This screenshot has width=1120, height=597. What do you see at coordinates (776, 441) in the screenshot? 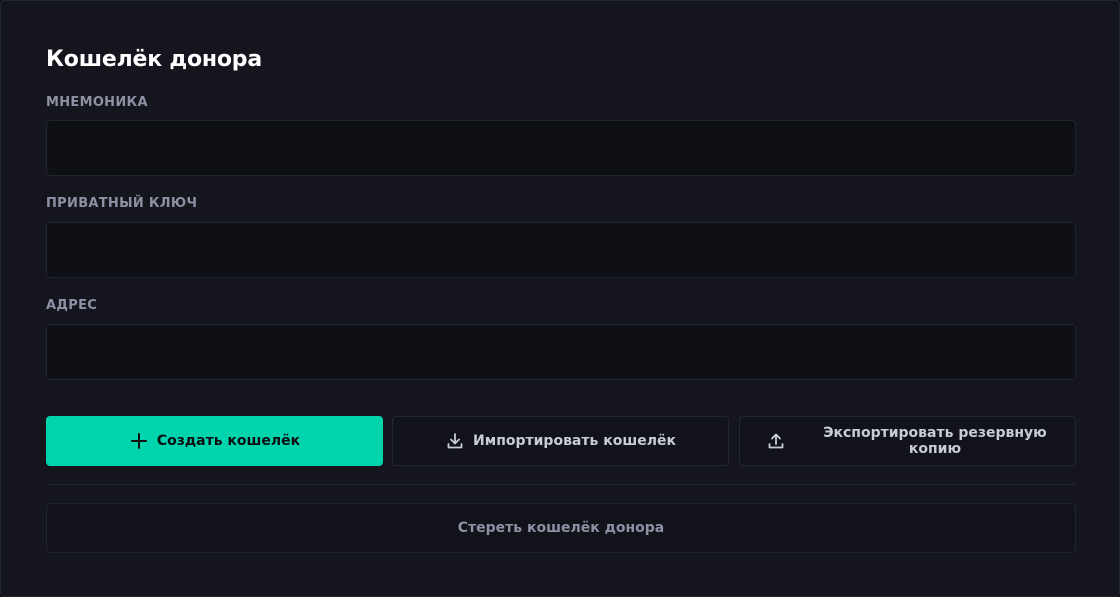
I see `upload-icon` at bounding box center [776, 441].